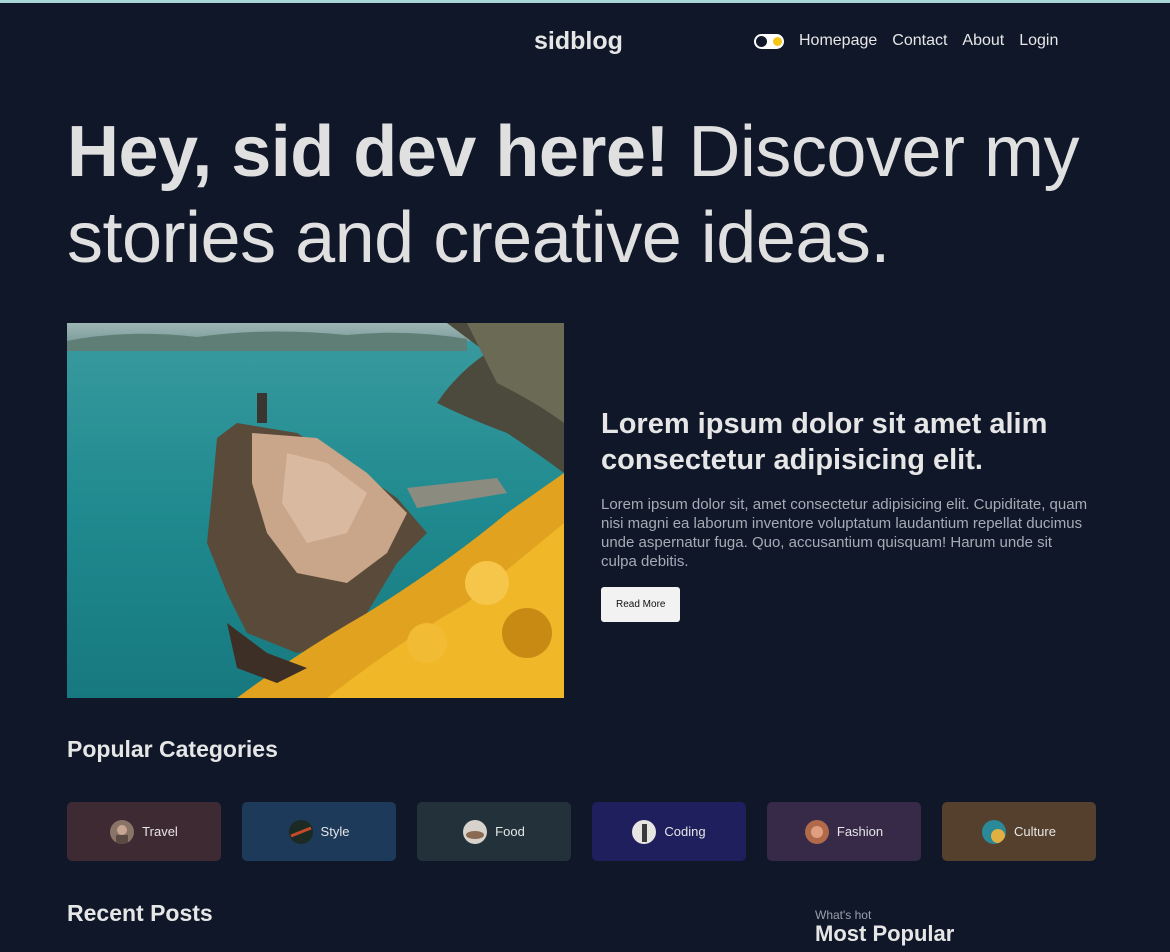 This screenshot has width=1170, height=952. Describe the element at coordinates (1035, 831) in the screenshot. I see `category-label: Culture` at that location.